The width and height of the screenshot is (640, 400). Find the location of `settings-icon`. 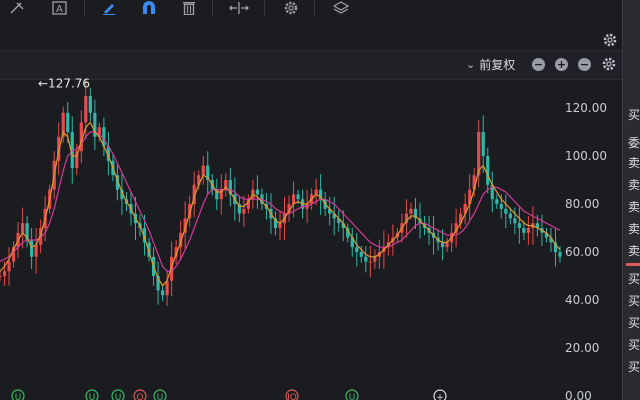

settings-icon is located at coordinates (291, 8).